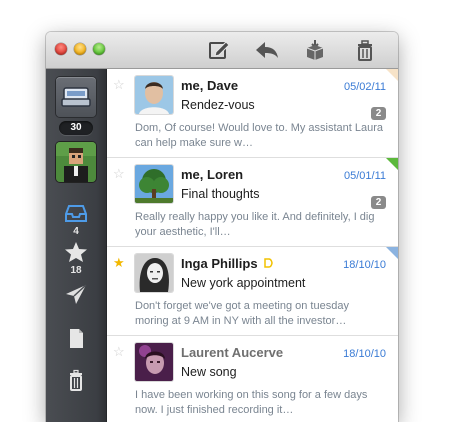 This screenshot has width=452, height=422. I want to click on toolbar, so click(222, 50).